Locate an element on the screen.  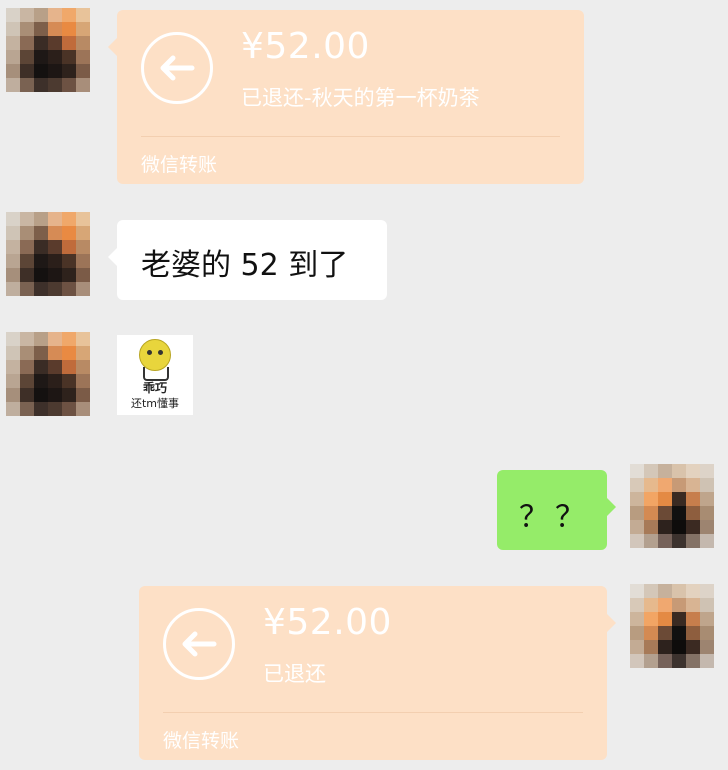
sticker-caption: 还tm懂事 is located at coordinates (155, 403).